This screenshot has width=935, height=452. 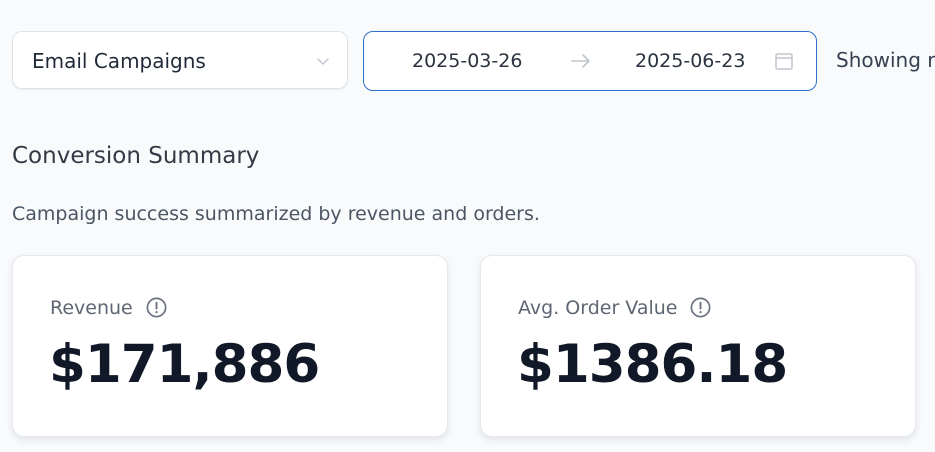 What do you see at coordinates (323, 61) in the screenshot?
I see `chevron-down-icon` at bounding box center [323, 61].